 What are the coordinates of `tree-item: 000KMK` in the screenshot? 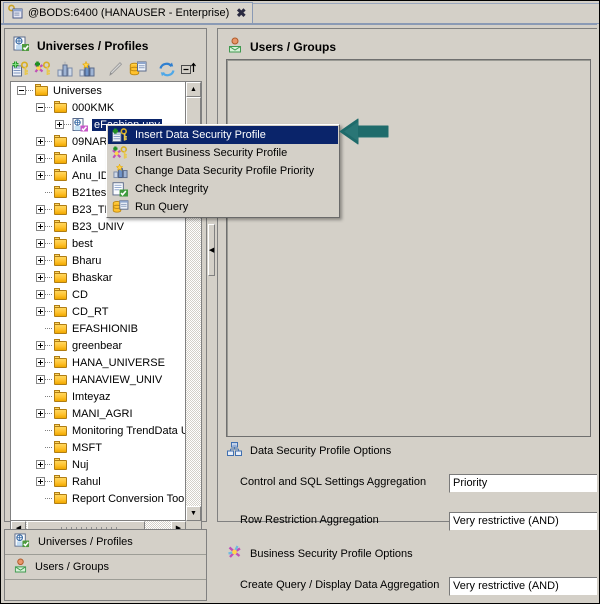 It's located at (99, 107).